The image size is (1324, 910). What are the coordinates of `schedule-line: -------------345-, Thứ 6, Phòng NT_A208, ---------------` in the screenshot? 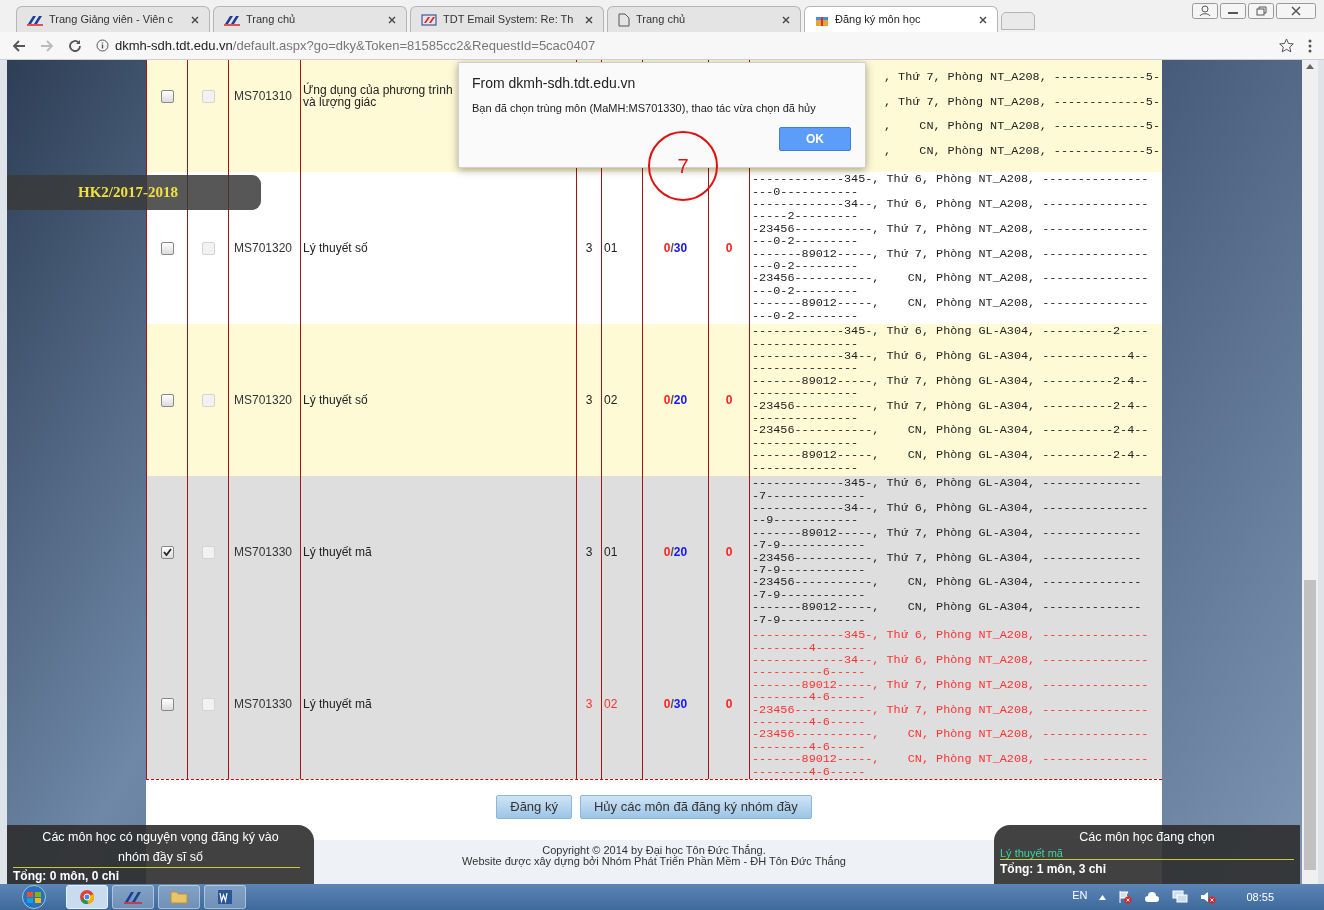 It's located at (950, 179).